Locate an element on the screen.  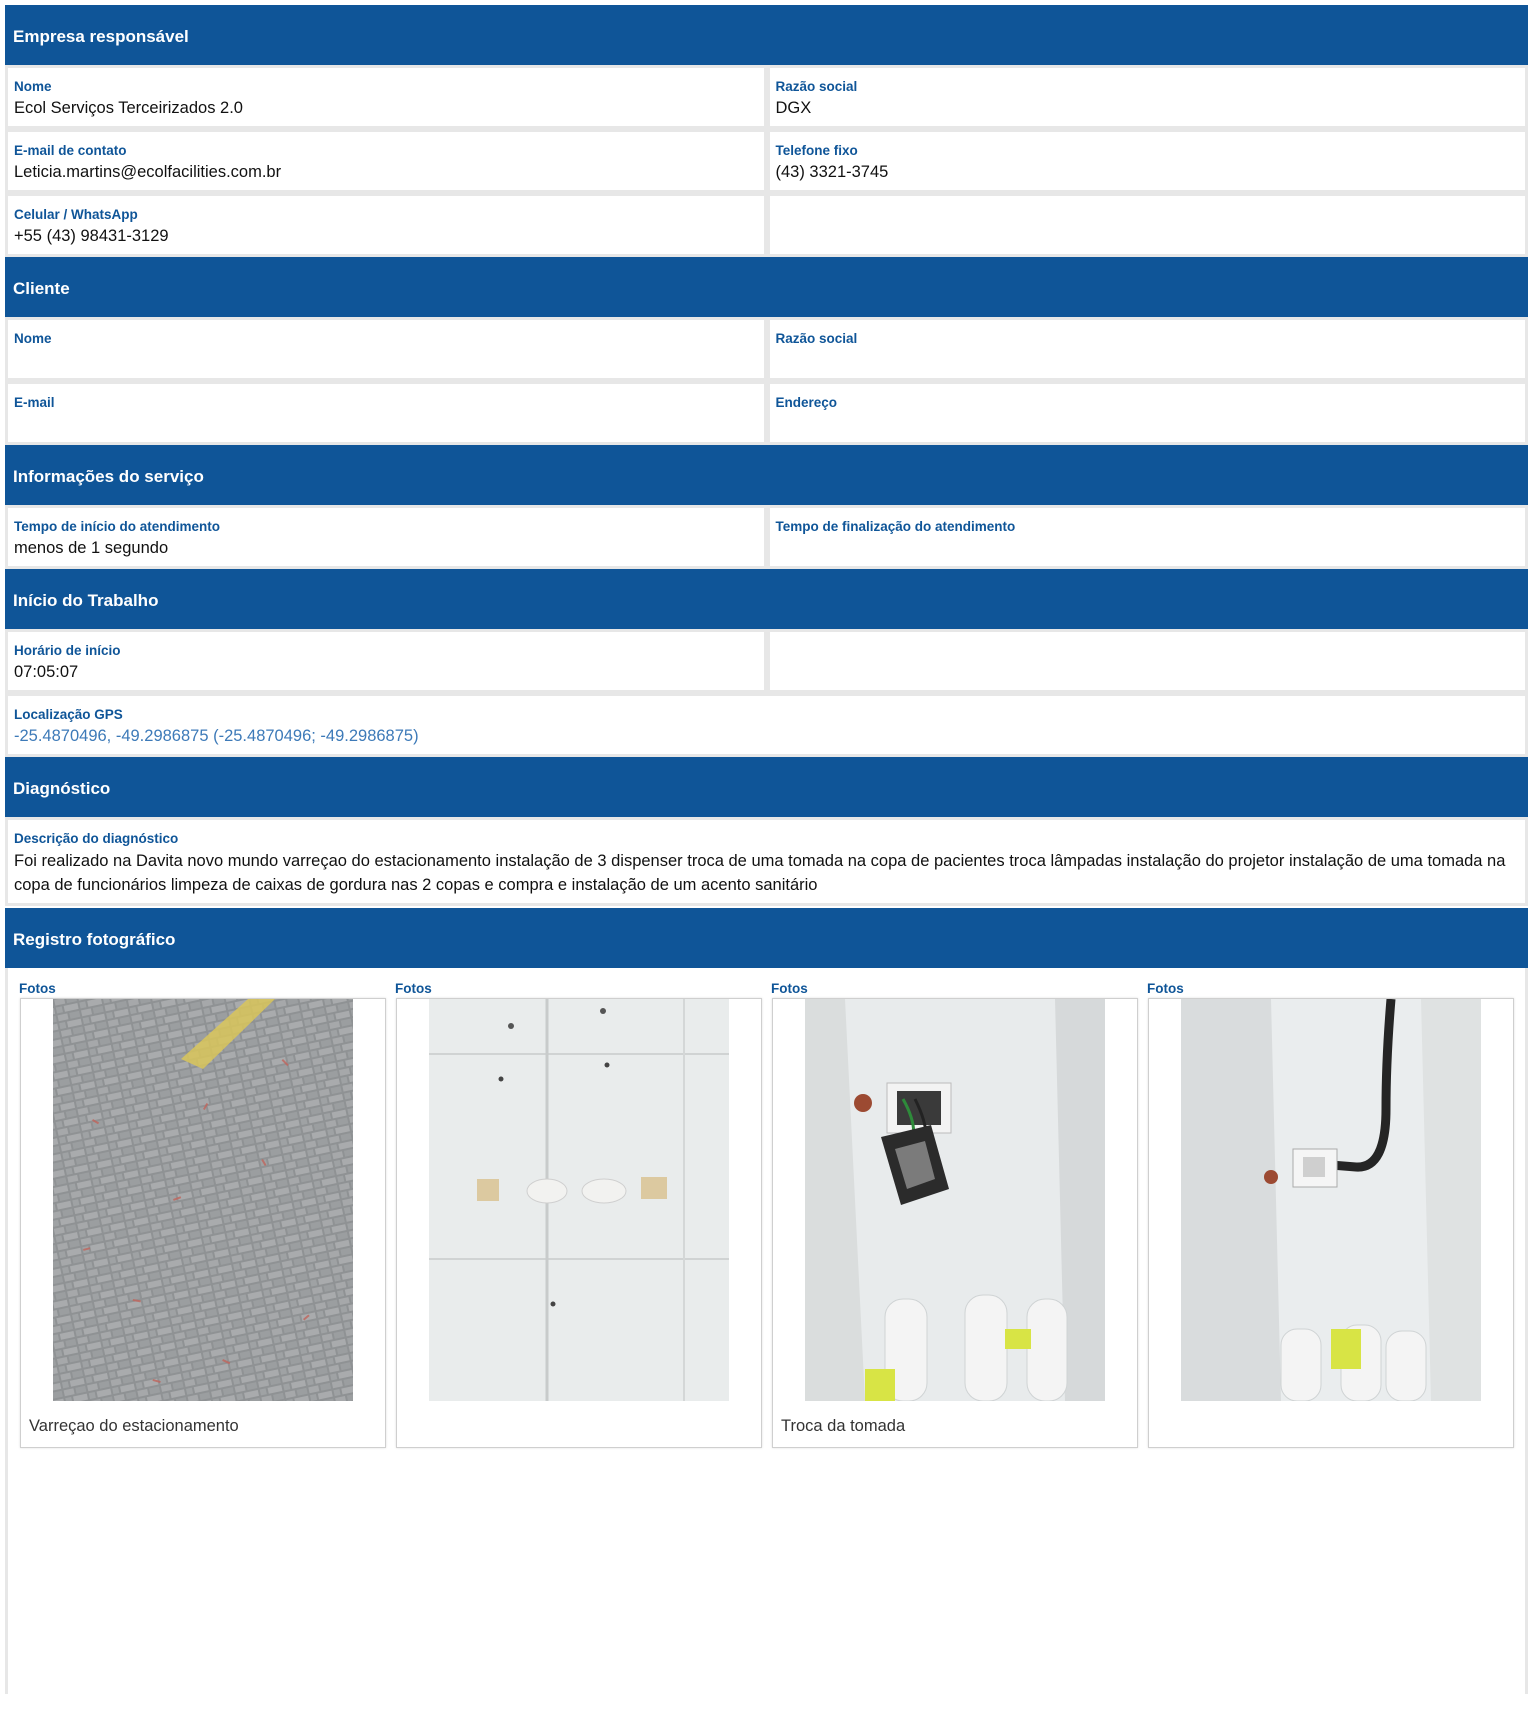
field-empresa-celular: Celular / WhatsApp +55 (43) 98431-3129 is located at coordinates (386, 225).